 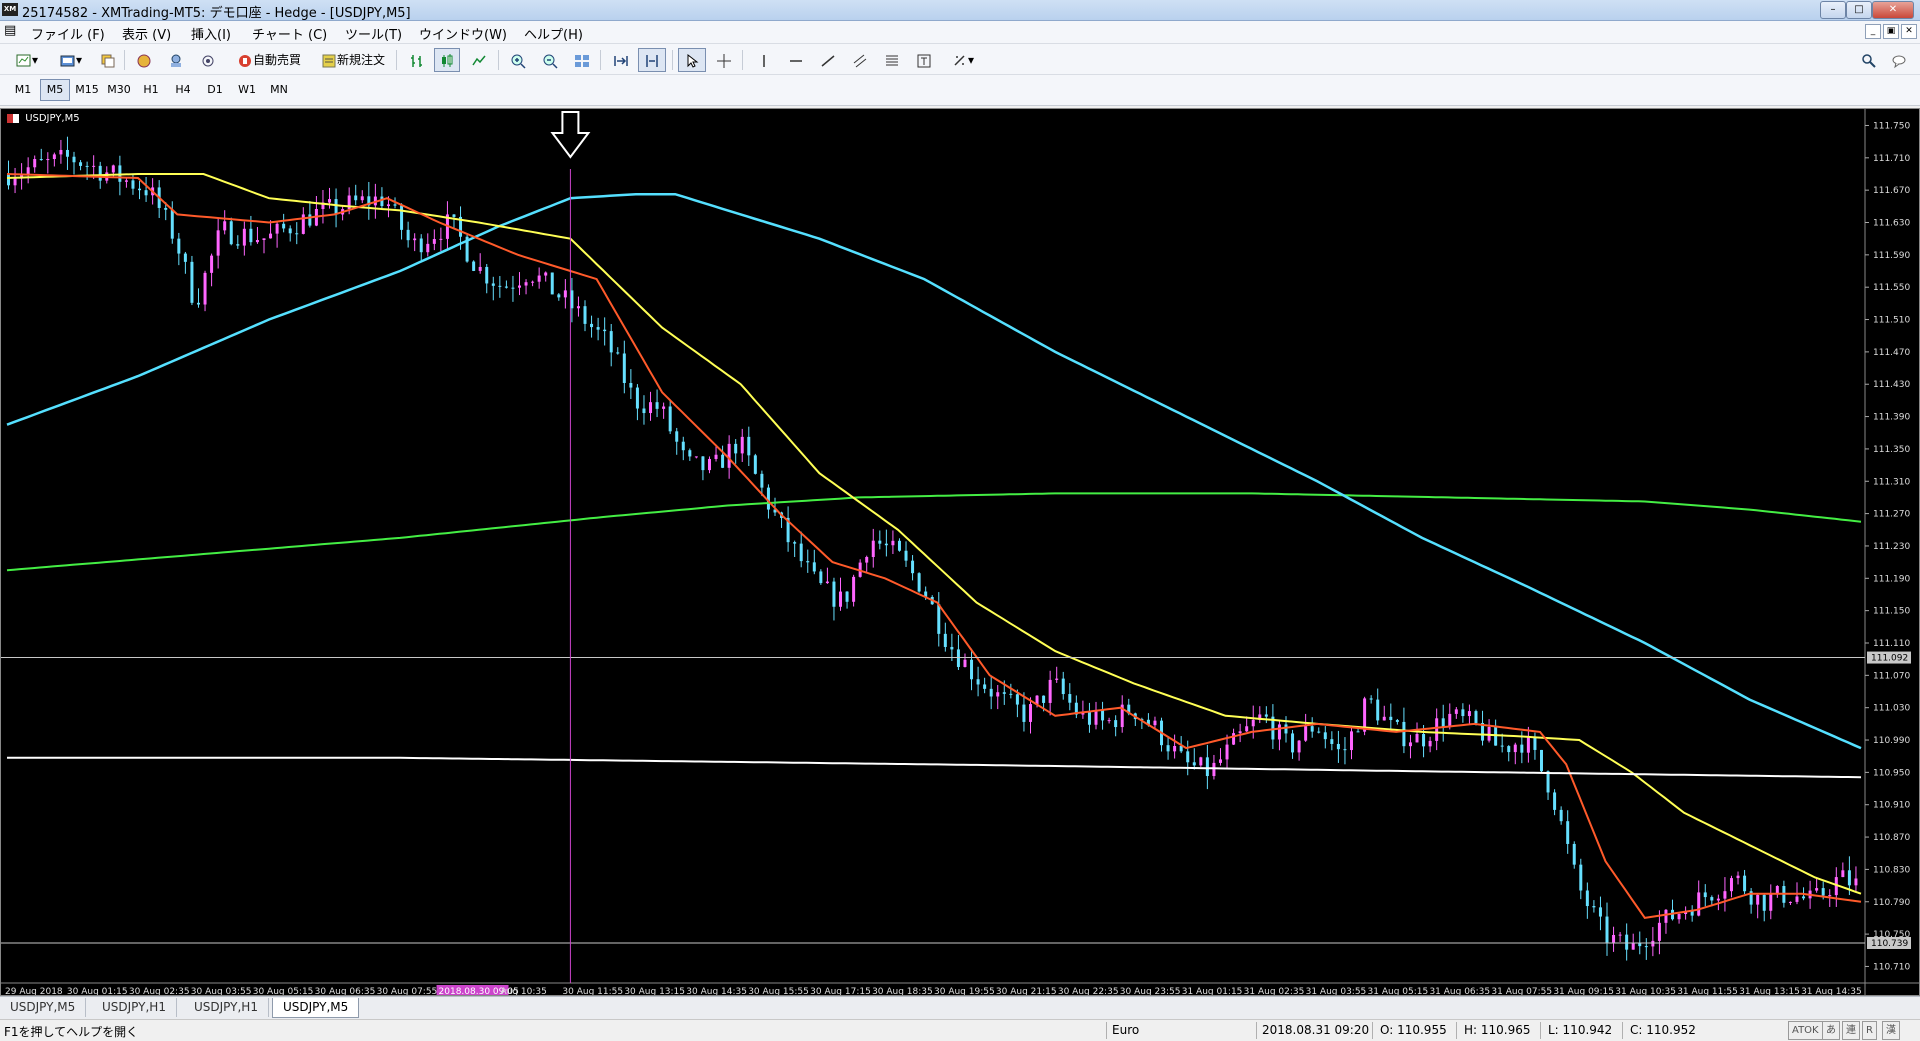 What do you see at coordinates (55, 90) in the screenshot?
I see `timeframe-m5: M5` at bounding box center [55, 90].